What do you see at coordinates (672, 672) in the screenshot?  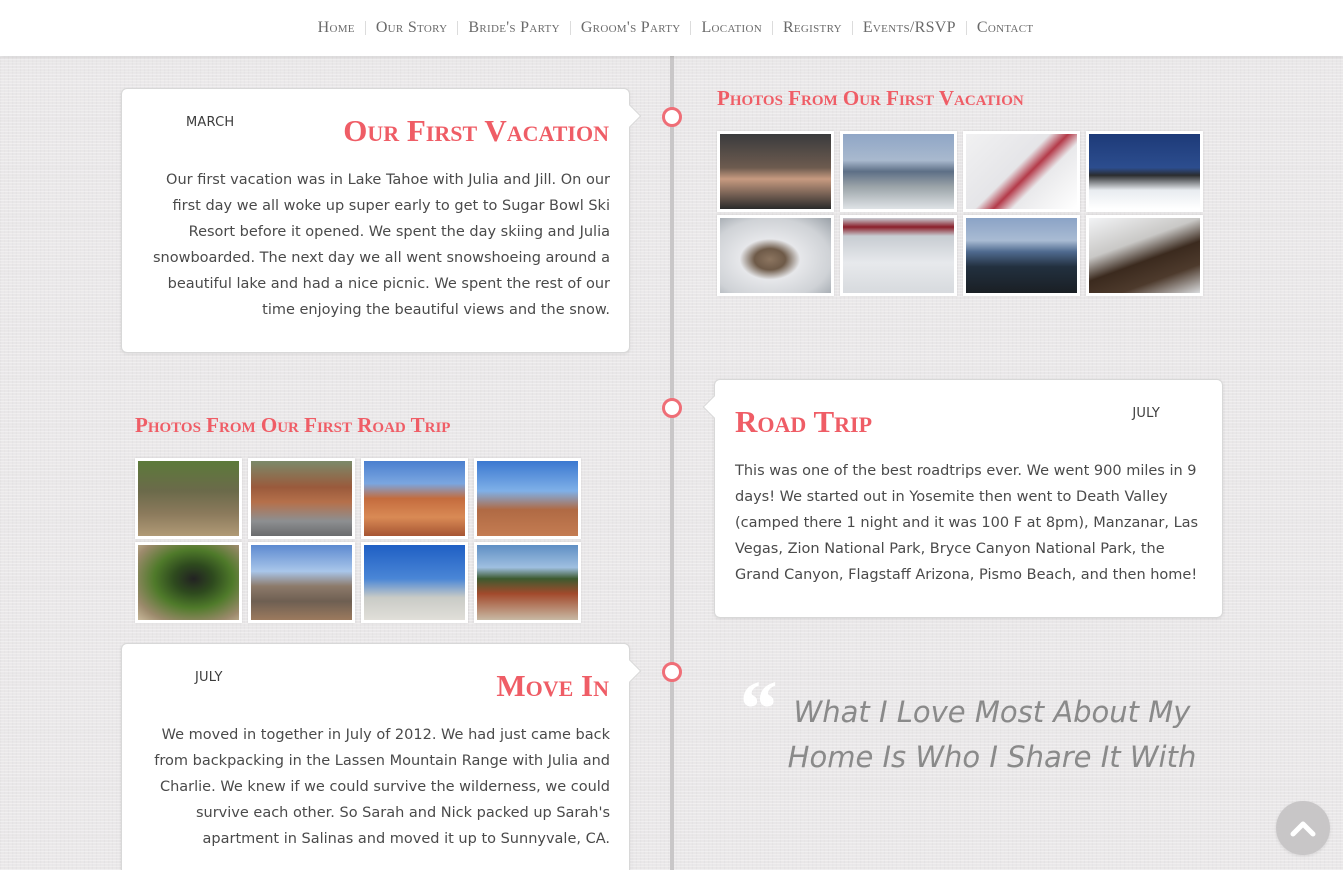 I see `timeline-dot-move-in` at bounding box center [672, 672].